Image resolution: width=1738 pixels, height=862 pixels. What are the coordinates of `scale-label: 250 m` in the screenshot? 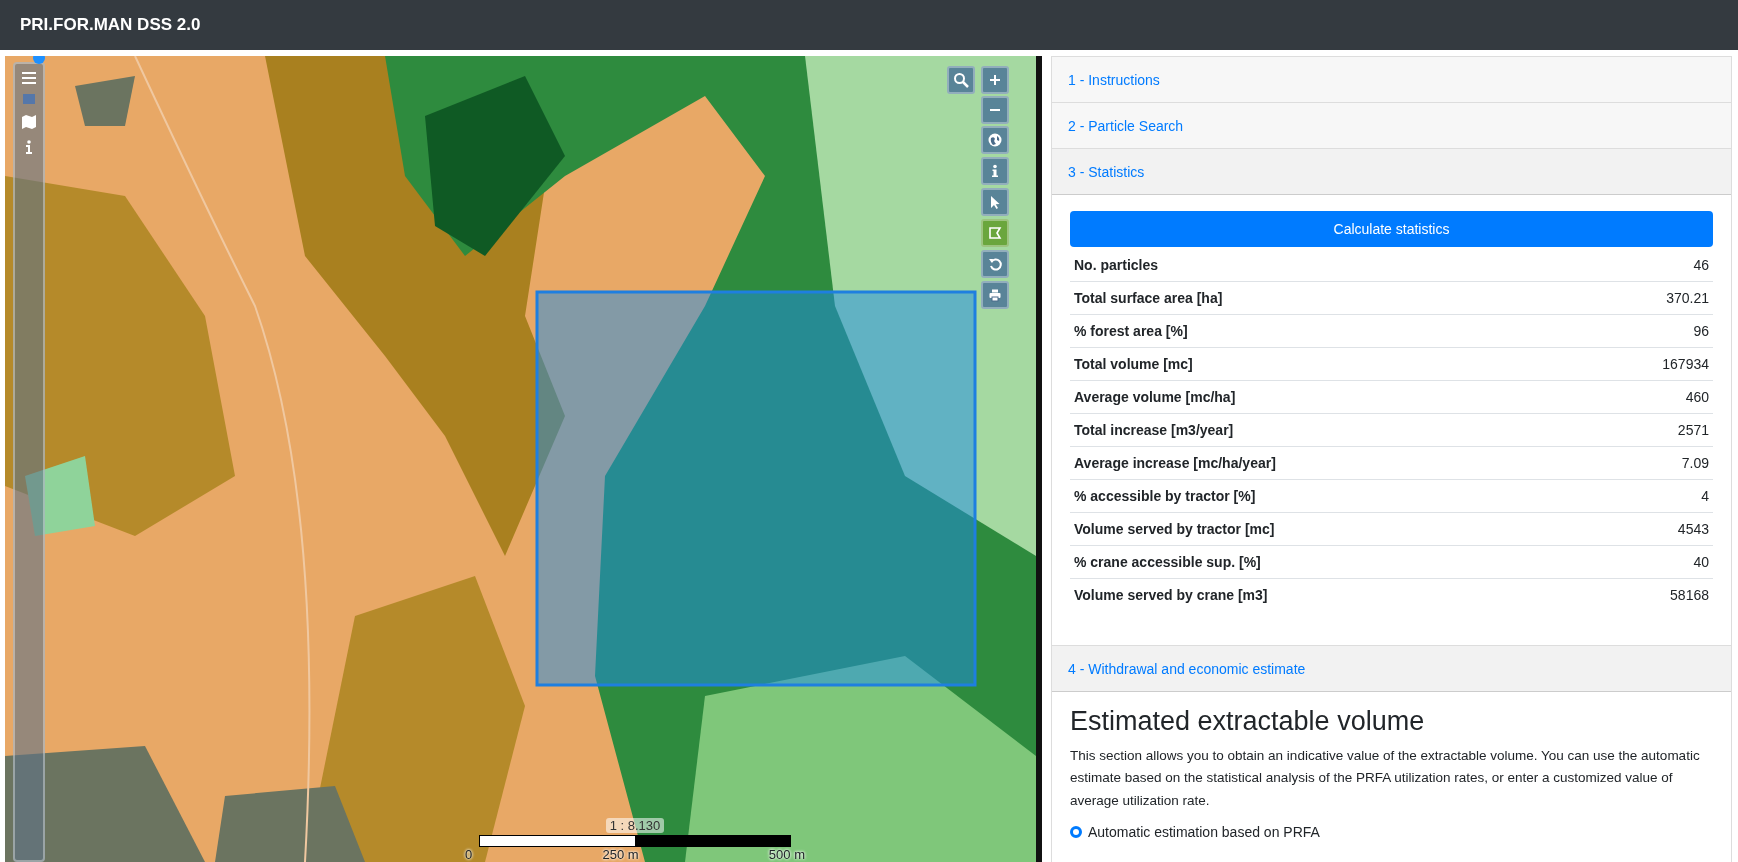 It's located at (620, 854).